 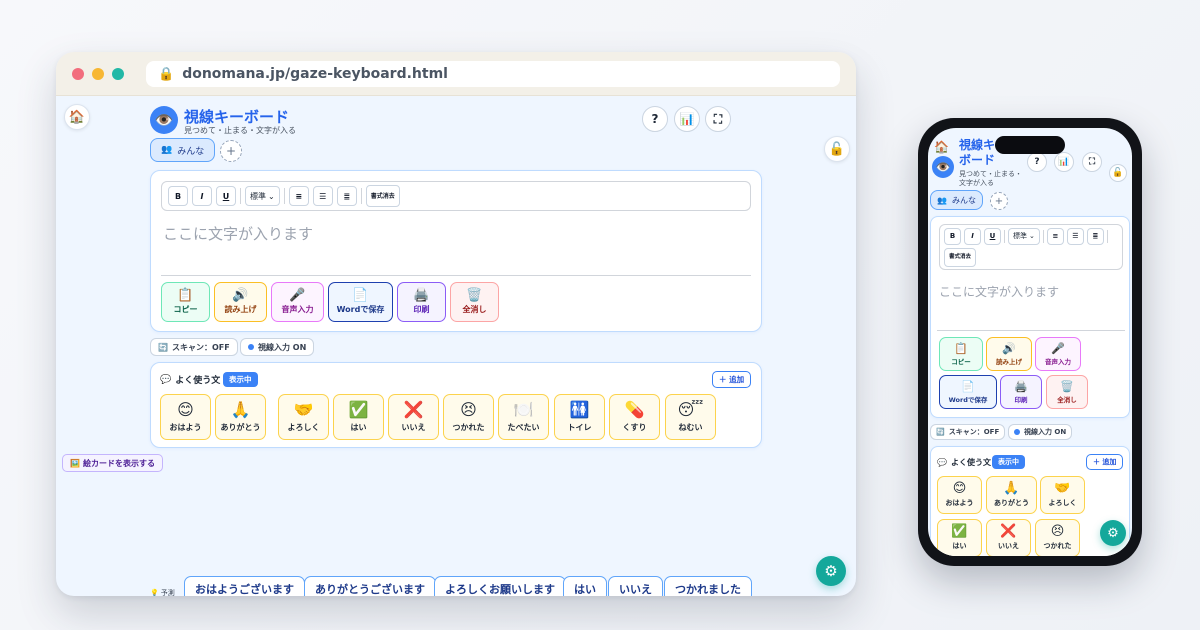 What do you see at coordinates (77, 117) in the screenshot?
I see `home-button: 🏠` at bounding box center [77, 117].